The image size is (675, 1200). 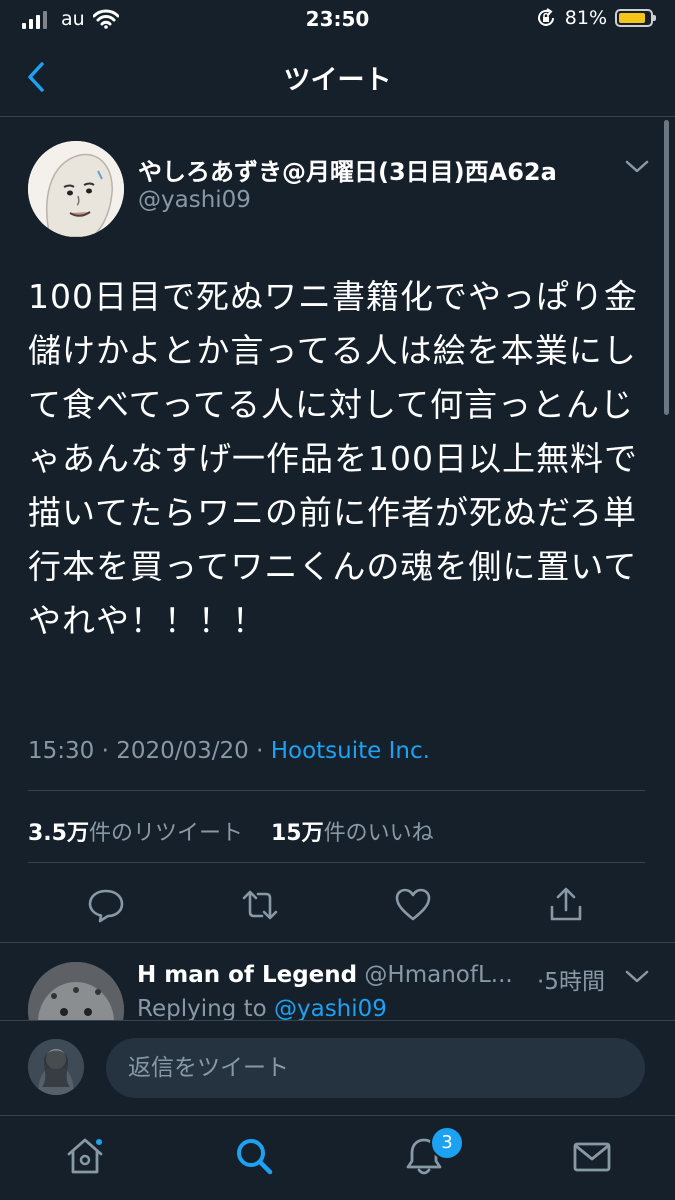 What do you see at coordinates (254, 1156) in the screenshot?
I see `search-icon` at bounding box center [254, 1156].